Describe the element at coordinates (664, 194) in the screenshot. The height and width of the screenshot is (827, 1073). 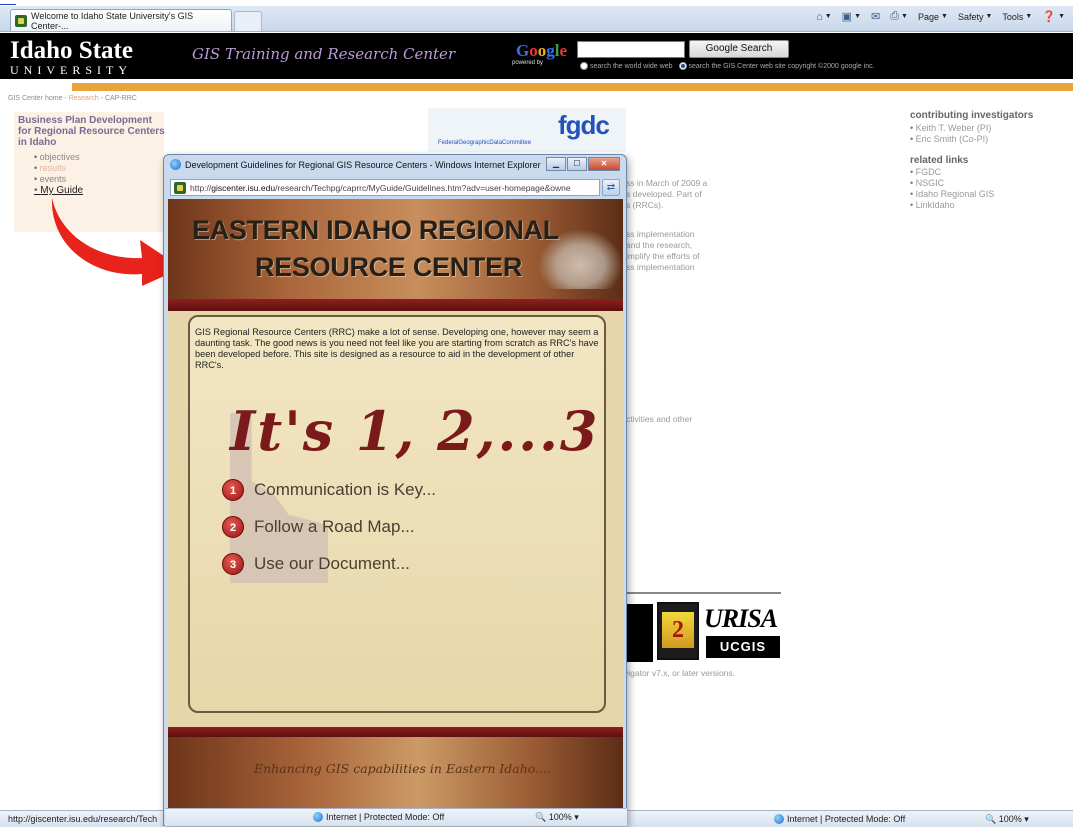
I see `body-text-fragment: s developed. Part of` at that location.